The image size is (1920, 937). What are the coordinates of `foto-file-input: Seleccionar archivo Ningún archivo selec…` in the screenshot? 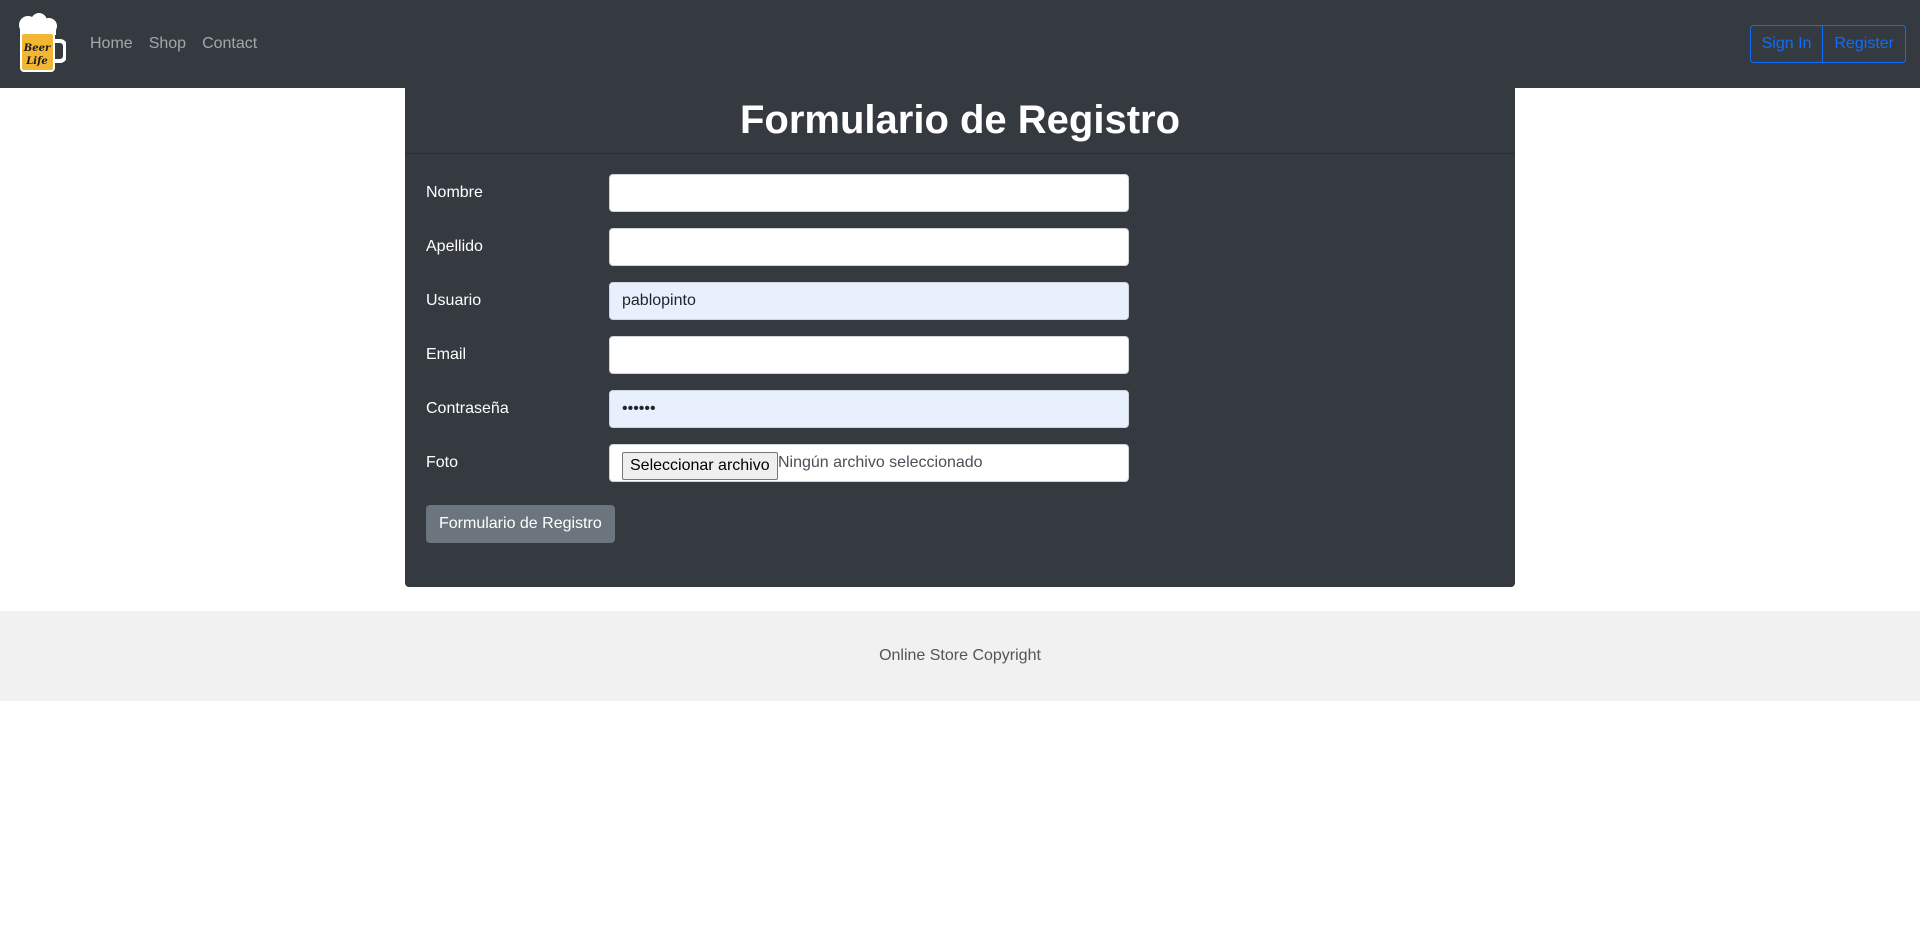 It's located at (869, 463).